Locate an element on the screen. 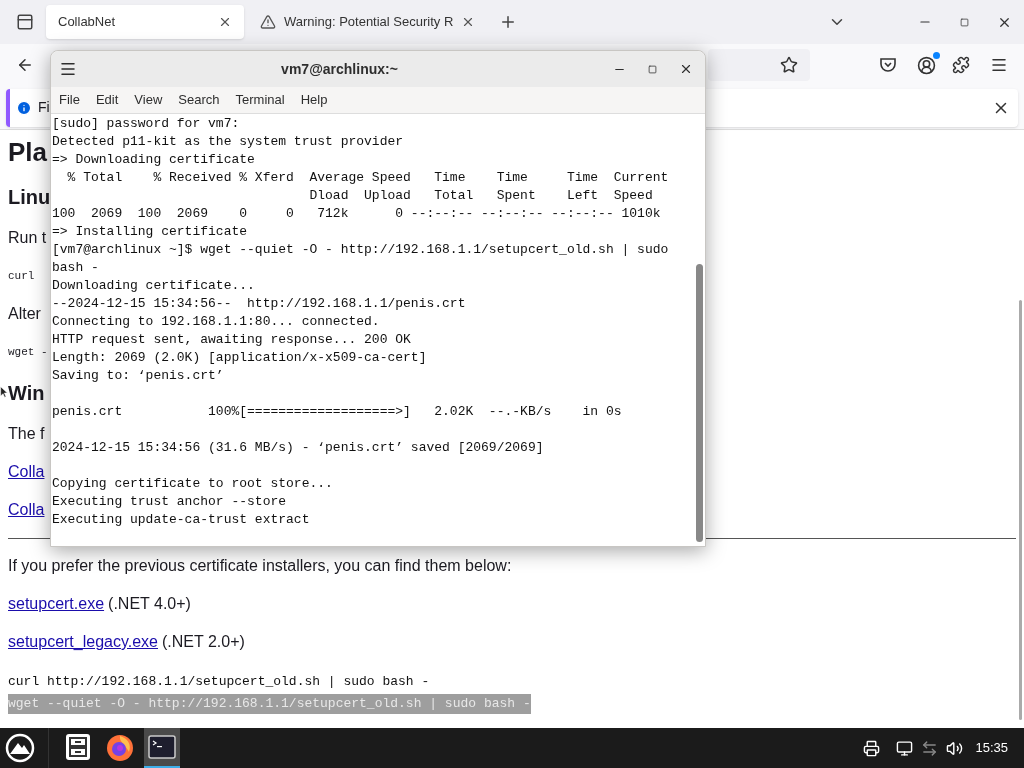 This screenshot has width=1024, height=768. mountain-logo-icon is located at coordinates (20, 748).